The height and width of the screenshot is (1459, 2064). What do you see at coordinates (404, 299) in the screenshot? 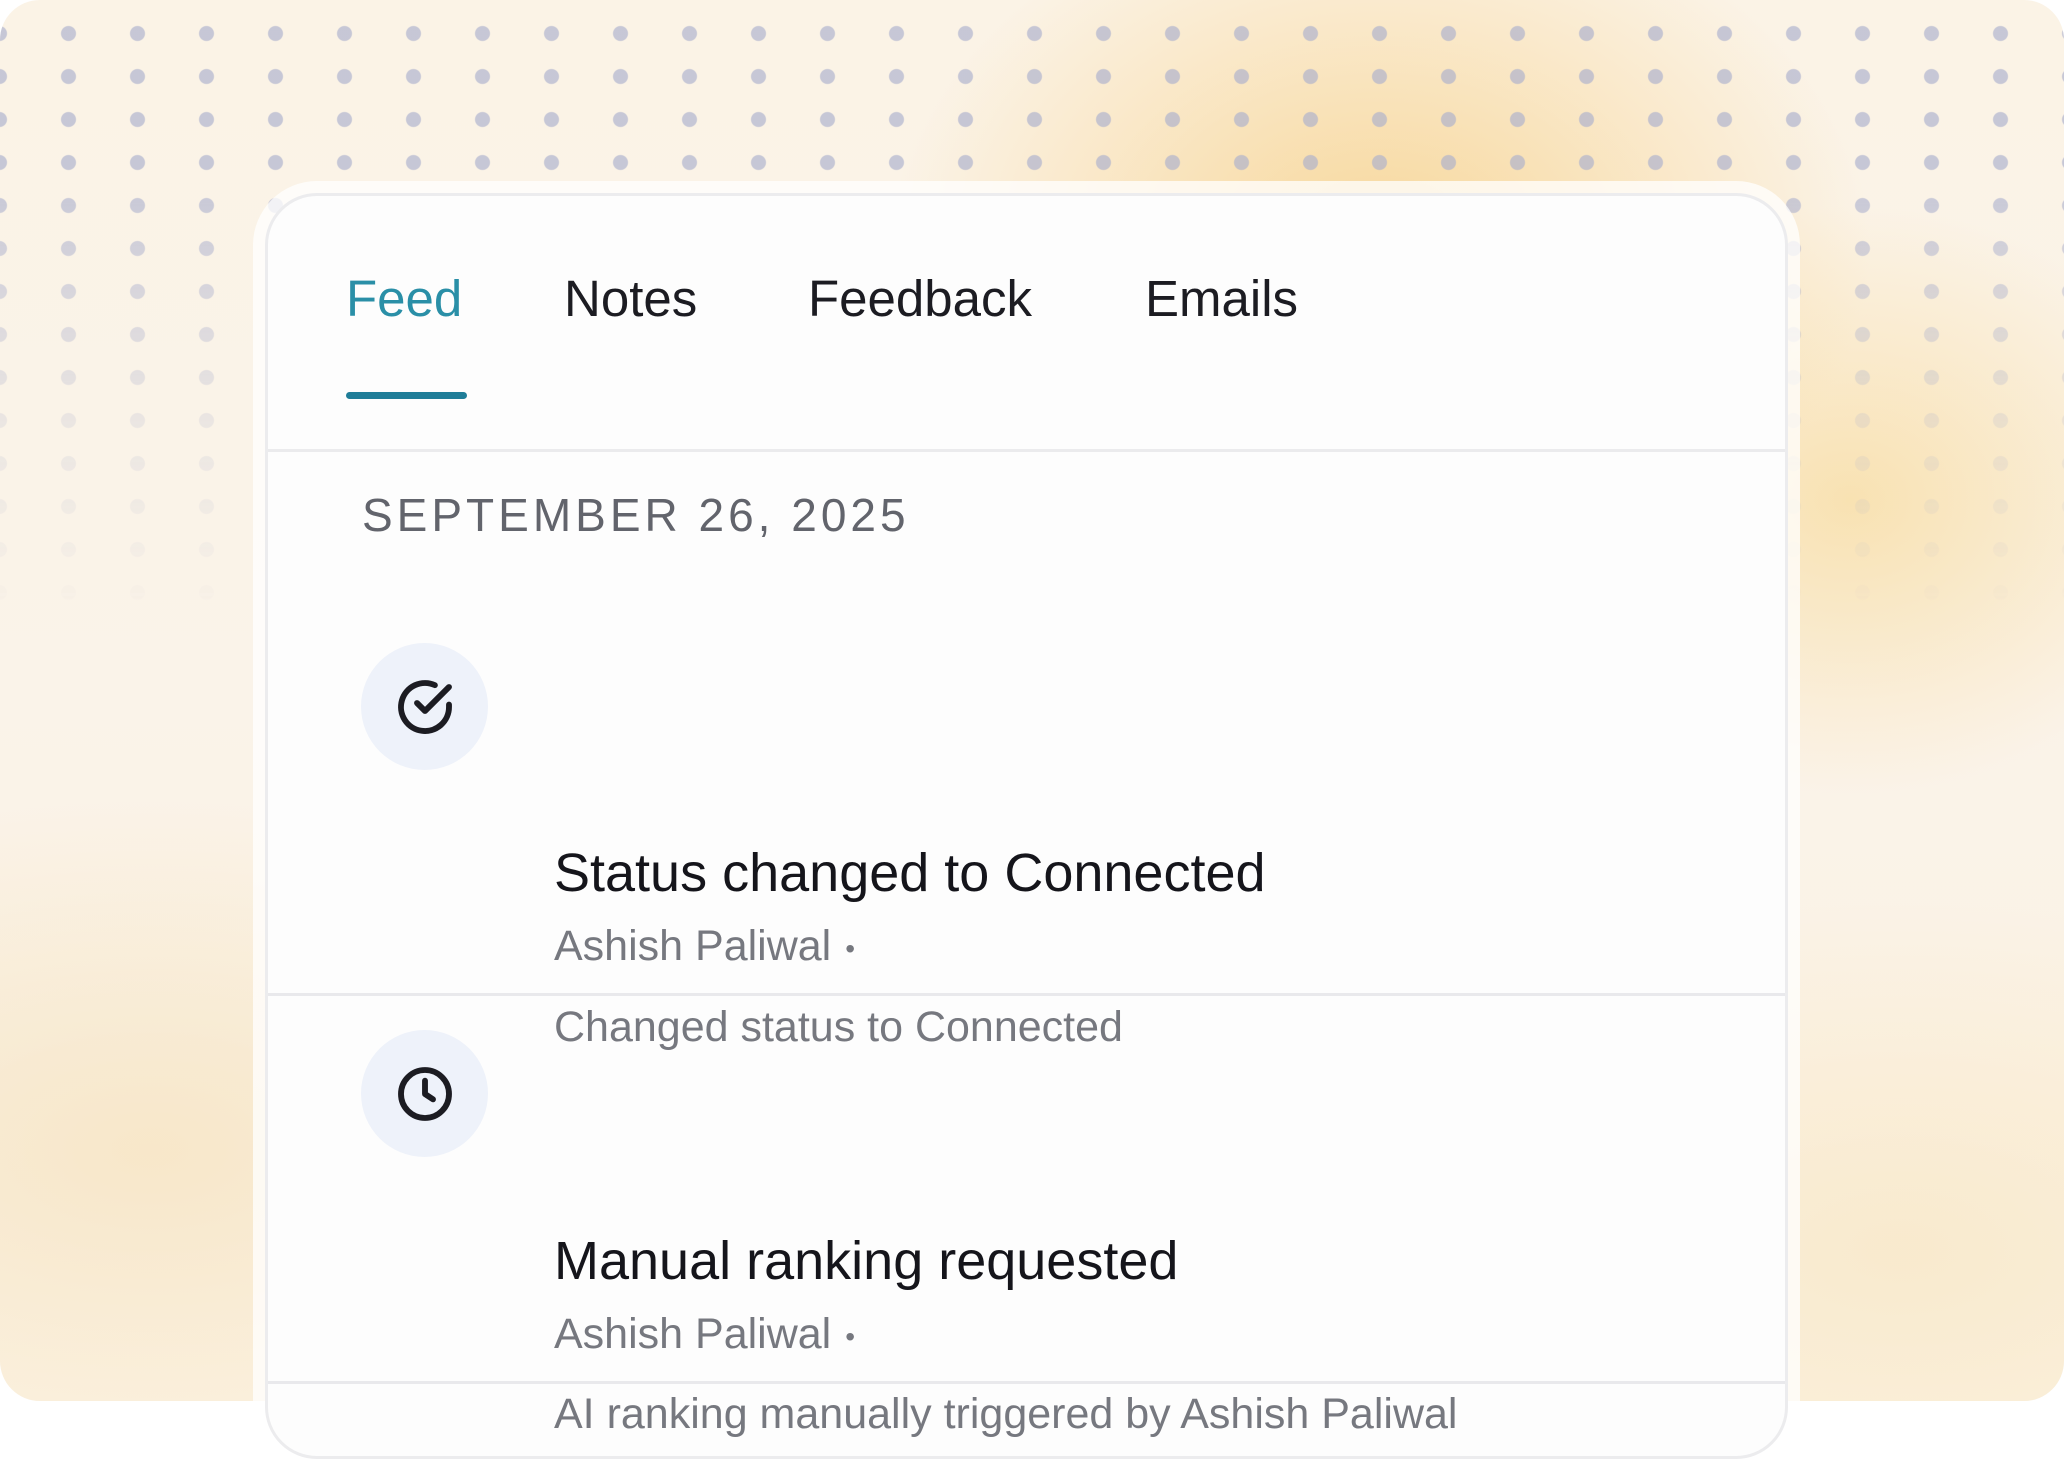
I see `tab-feed: Feed` at bounding box center [404, 299].